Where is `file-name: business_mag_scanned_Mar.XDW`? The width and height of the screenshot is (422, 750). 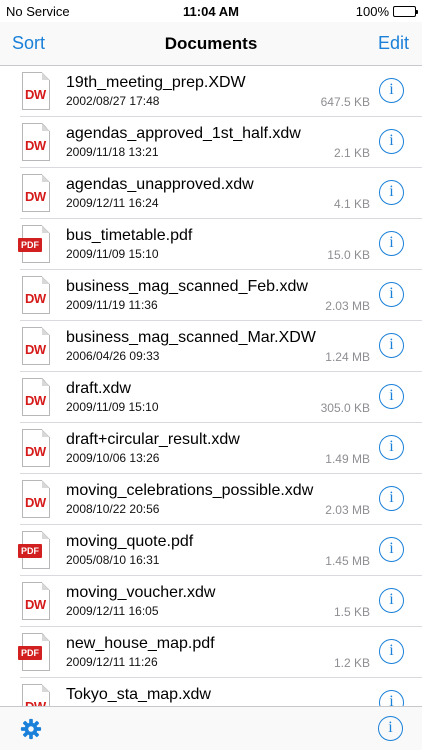 file-name: business_mag_scanned_Mar.XDW is located at coordinates (191, 337).